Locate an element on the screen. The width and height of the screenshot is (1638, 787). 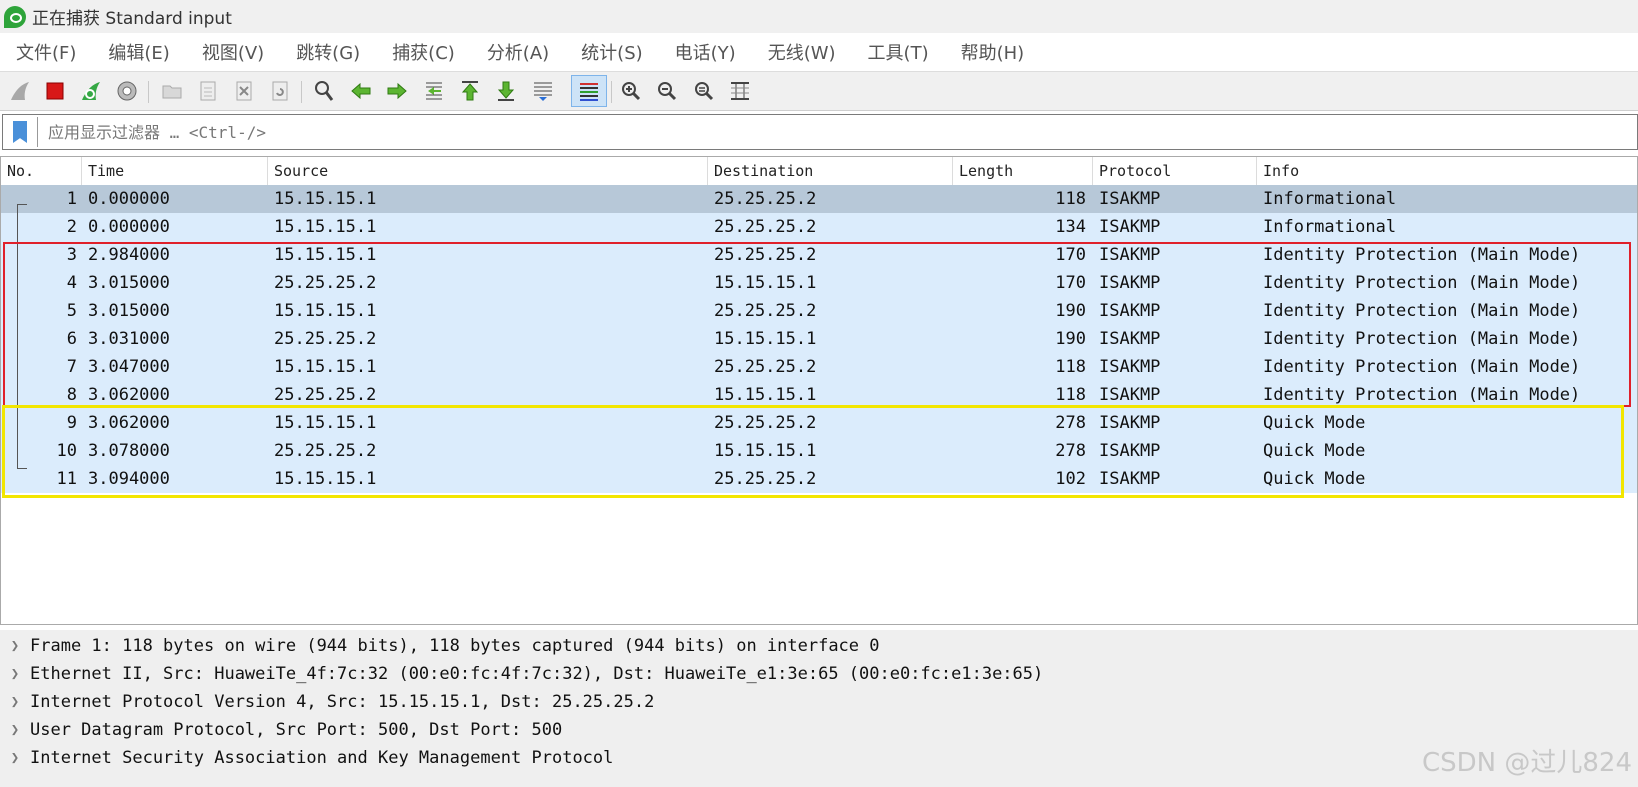
watermark: CSDN @过儿824 is located at coordinates (1526, 763).